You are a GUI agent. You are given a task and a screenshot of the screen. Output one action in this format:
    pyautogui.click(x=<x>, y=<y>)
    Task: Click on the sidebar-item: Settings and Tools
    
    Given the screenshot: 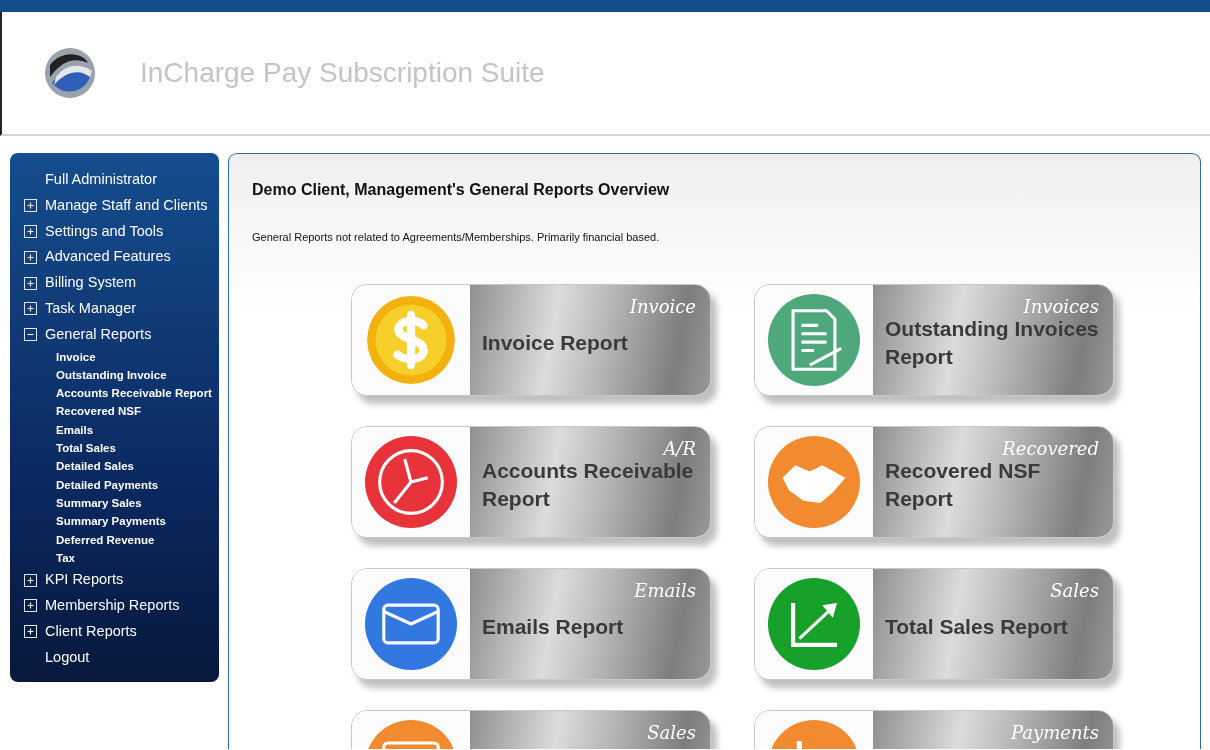 What is the action you would take?
    pyautogui.click(x=104, y=231)
    